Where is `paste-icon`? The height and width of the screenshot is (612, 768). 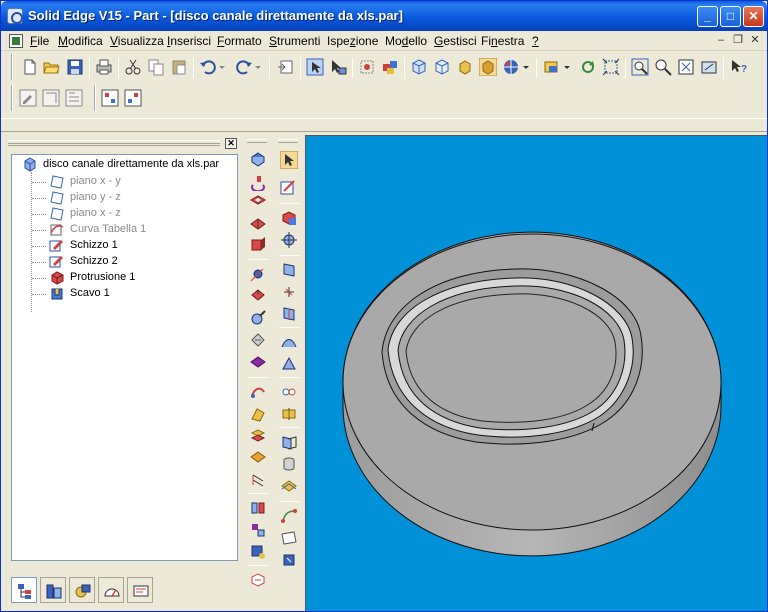 paste-icon is located at coordinates (179, 67).